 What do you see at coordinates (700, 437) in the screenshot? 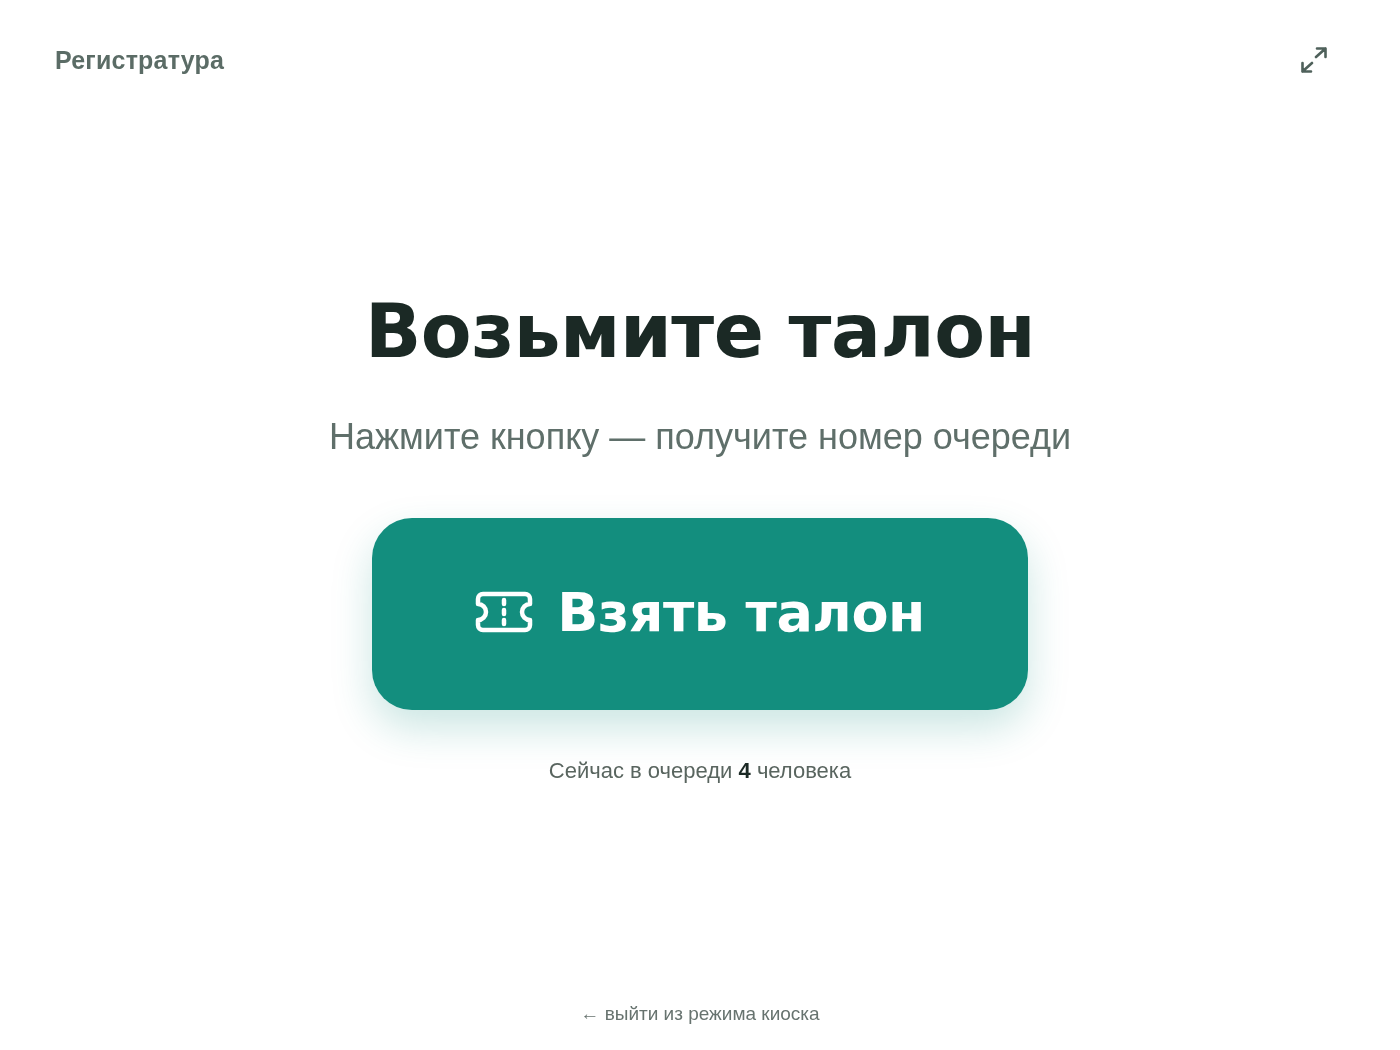
I see `instruction-text: Нажмите кнопку — получите номер очереди` at bounding box center [700, 437].